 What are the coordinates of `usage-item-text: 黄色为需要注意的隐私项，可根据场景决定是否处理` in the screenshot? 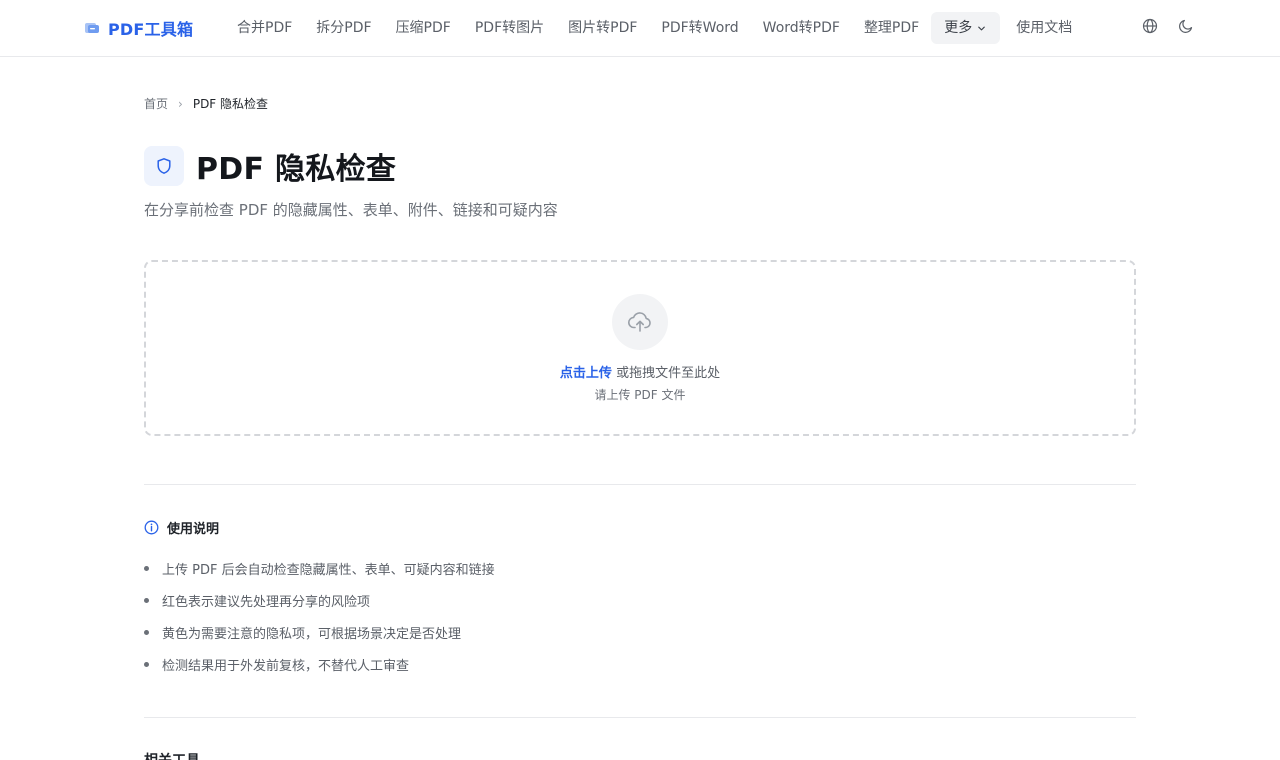 It's located at (312, 634).